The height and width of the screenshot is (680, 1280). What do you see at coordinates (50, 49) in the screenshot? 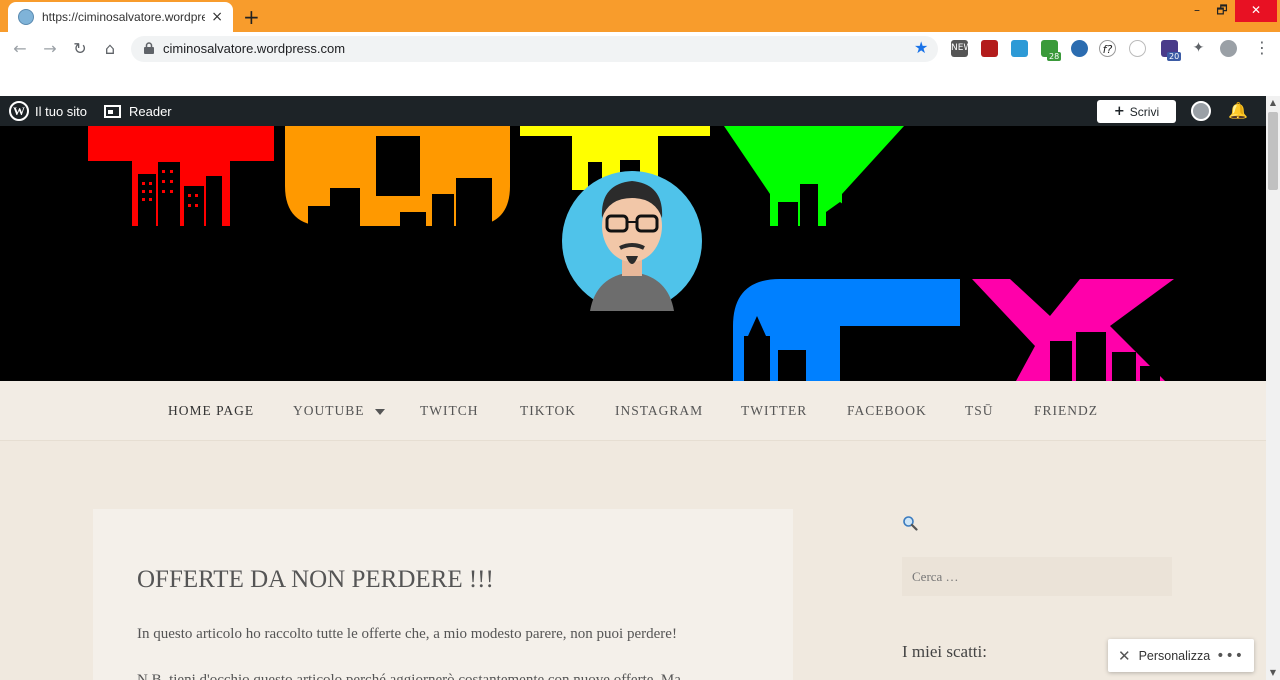
I see `forward-button: →` at bounding box center [50, 49].